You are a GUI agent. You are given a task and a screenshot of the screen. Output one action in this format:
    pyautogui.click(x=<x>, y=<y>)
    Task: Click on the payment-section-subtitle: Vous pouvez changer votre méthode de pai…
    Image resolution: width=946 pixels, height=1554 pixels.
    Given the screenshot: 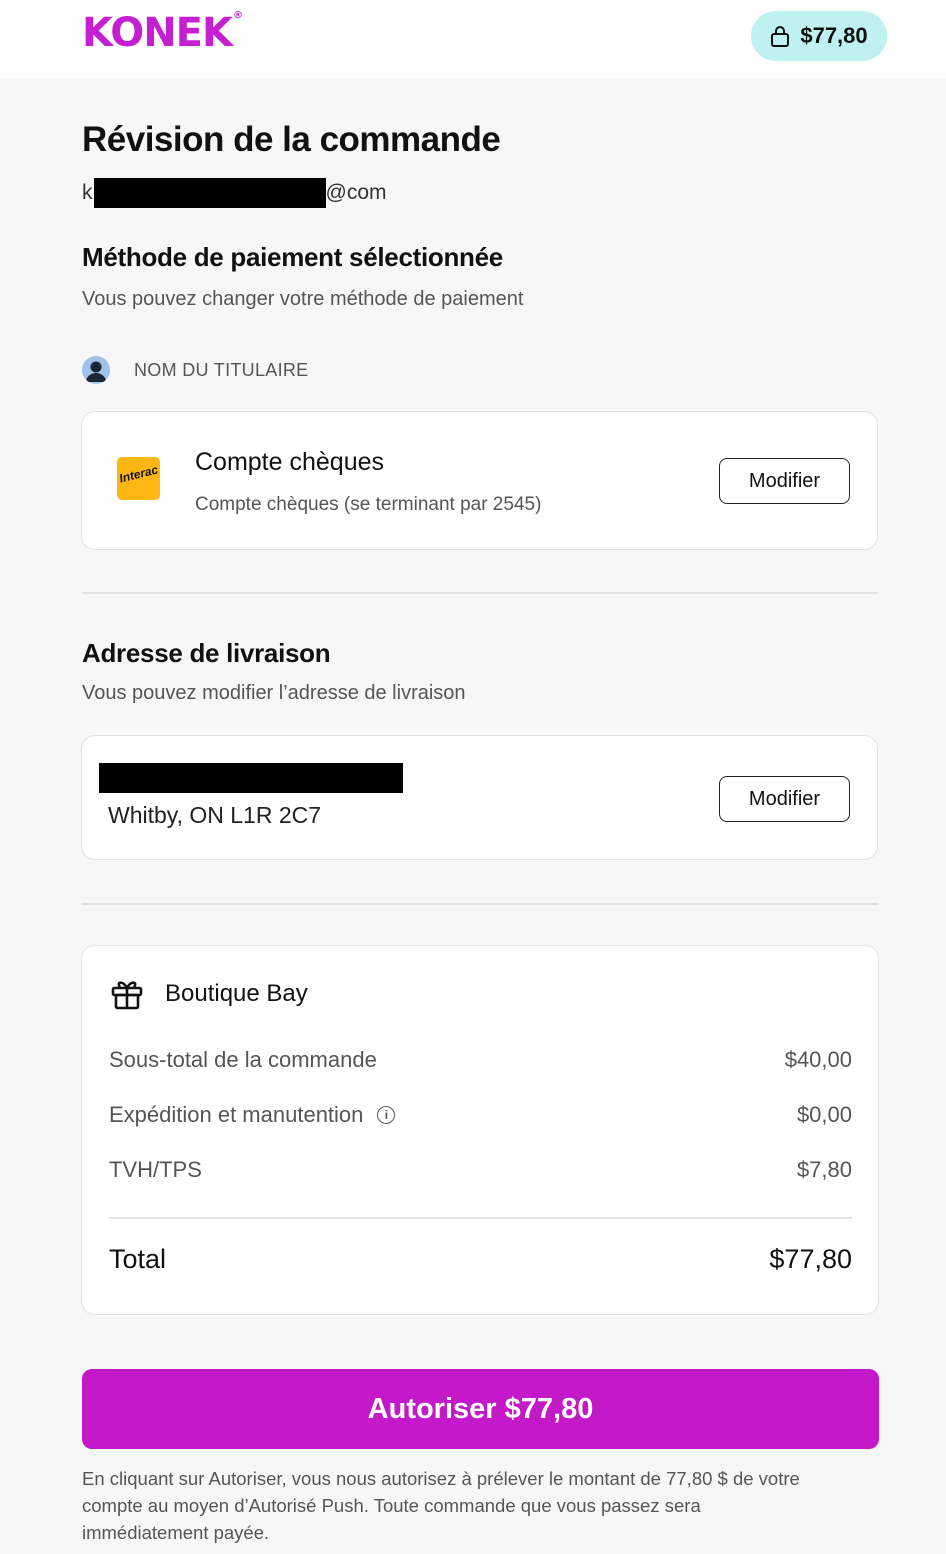 What is the action you would take?
    pyautogui.click(x=303, y=299)
    